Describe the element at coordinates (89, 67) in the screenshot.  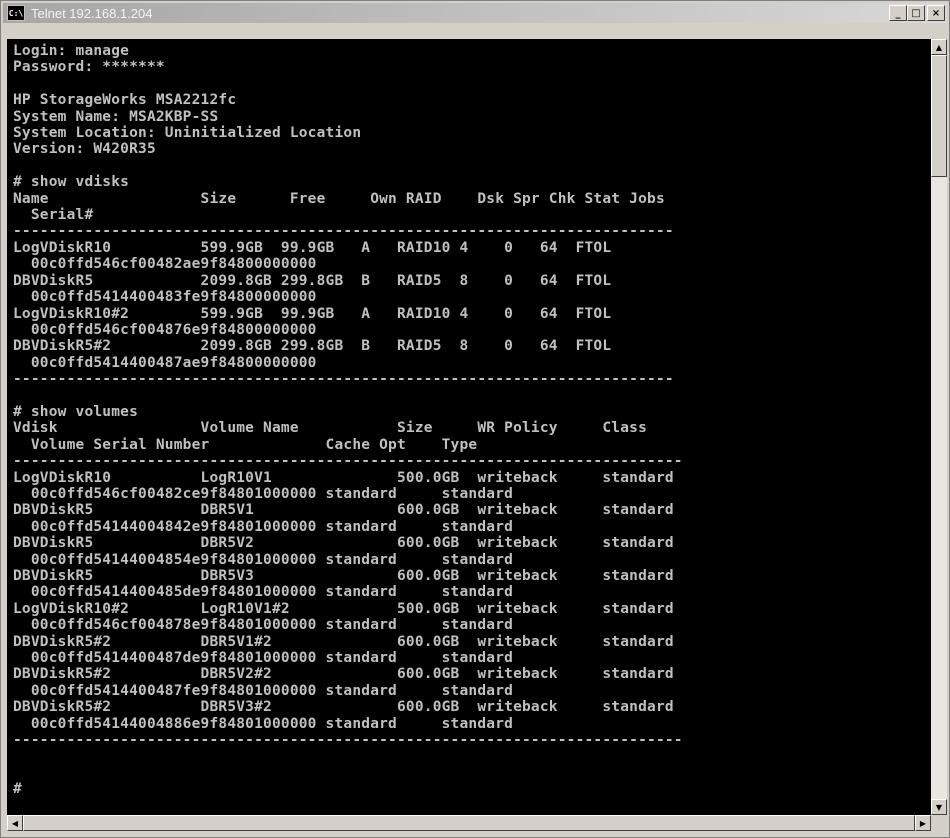
I see `terminal-line: Password: *******` at that location.